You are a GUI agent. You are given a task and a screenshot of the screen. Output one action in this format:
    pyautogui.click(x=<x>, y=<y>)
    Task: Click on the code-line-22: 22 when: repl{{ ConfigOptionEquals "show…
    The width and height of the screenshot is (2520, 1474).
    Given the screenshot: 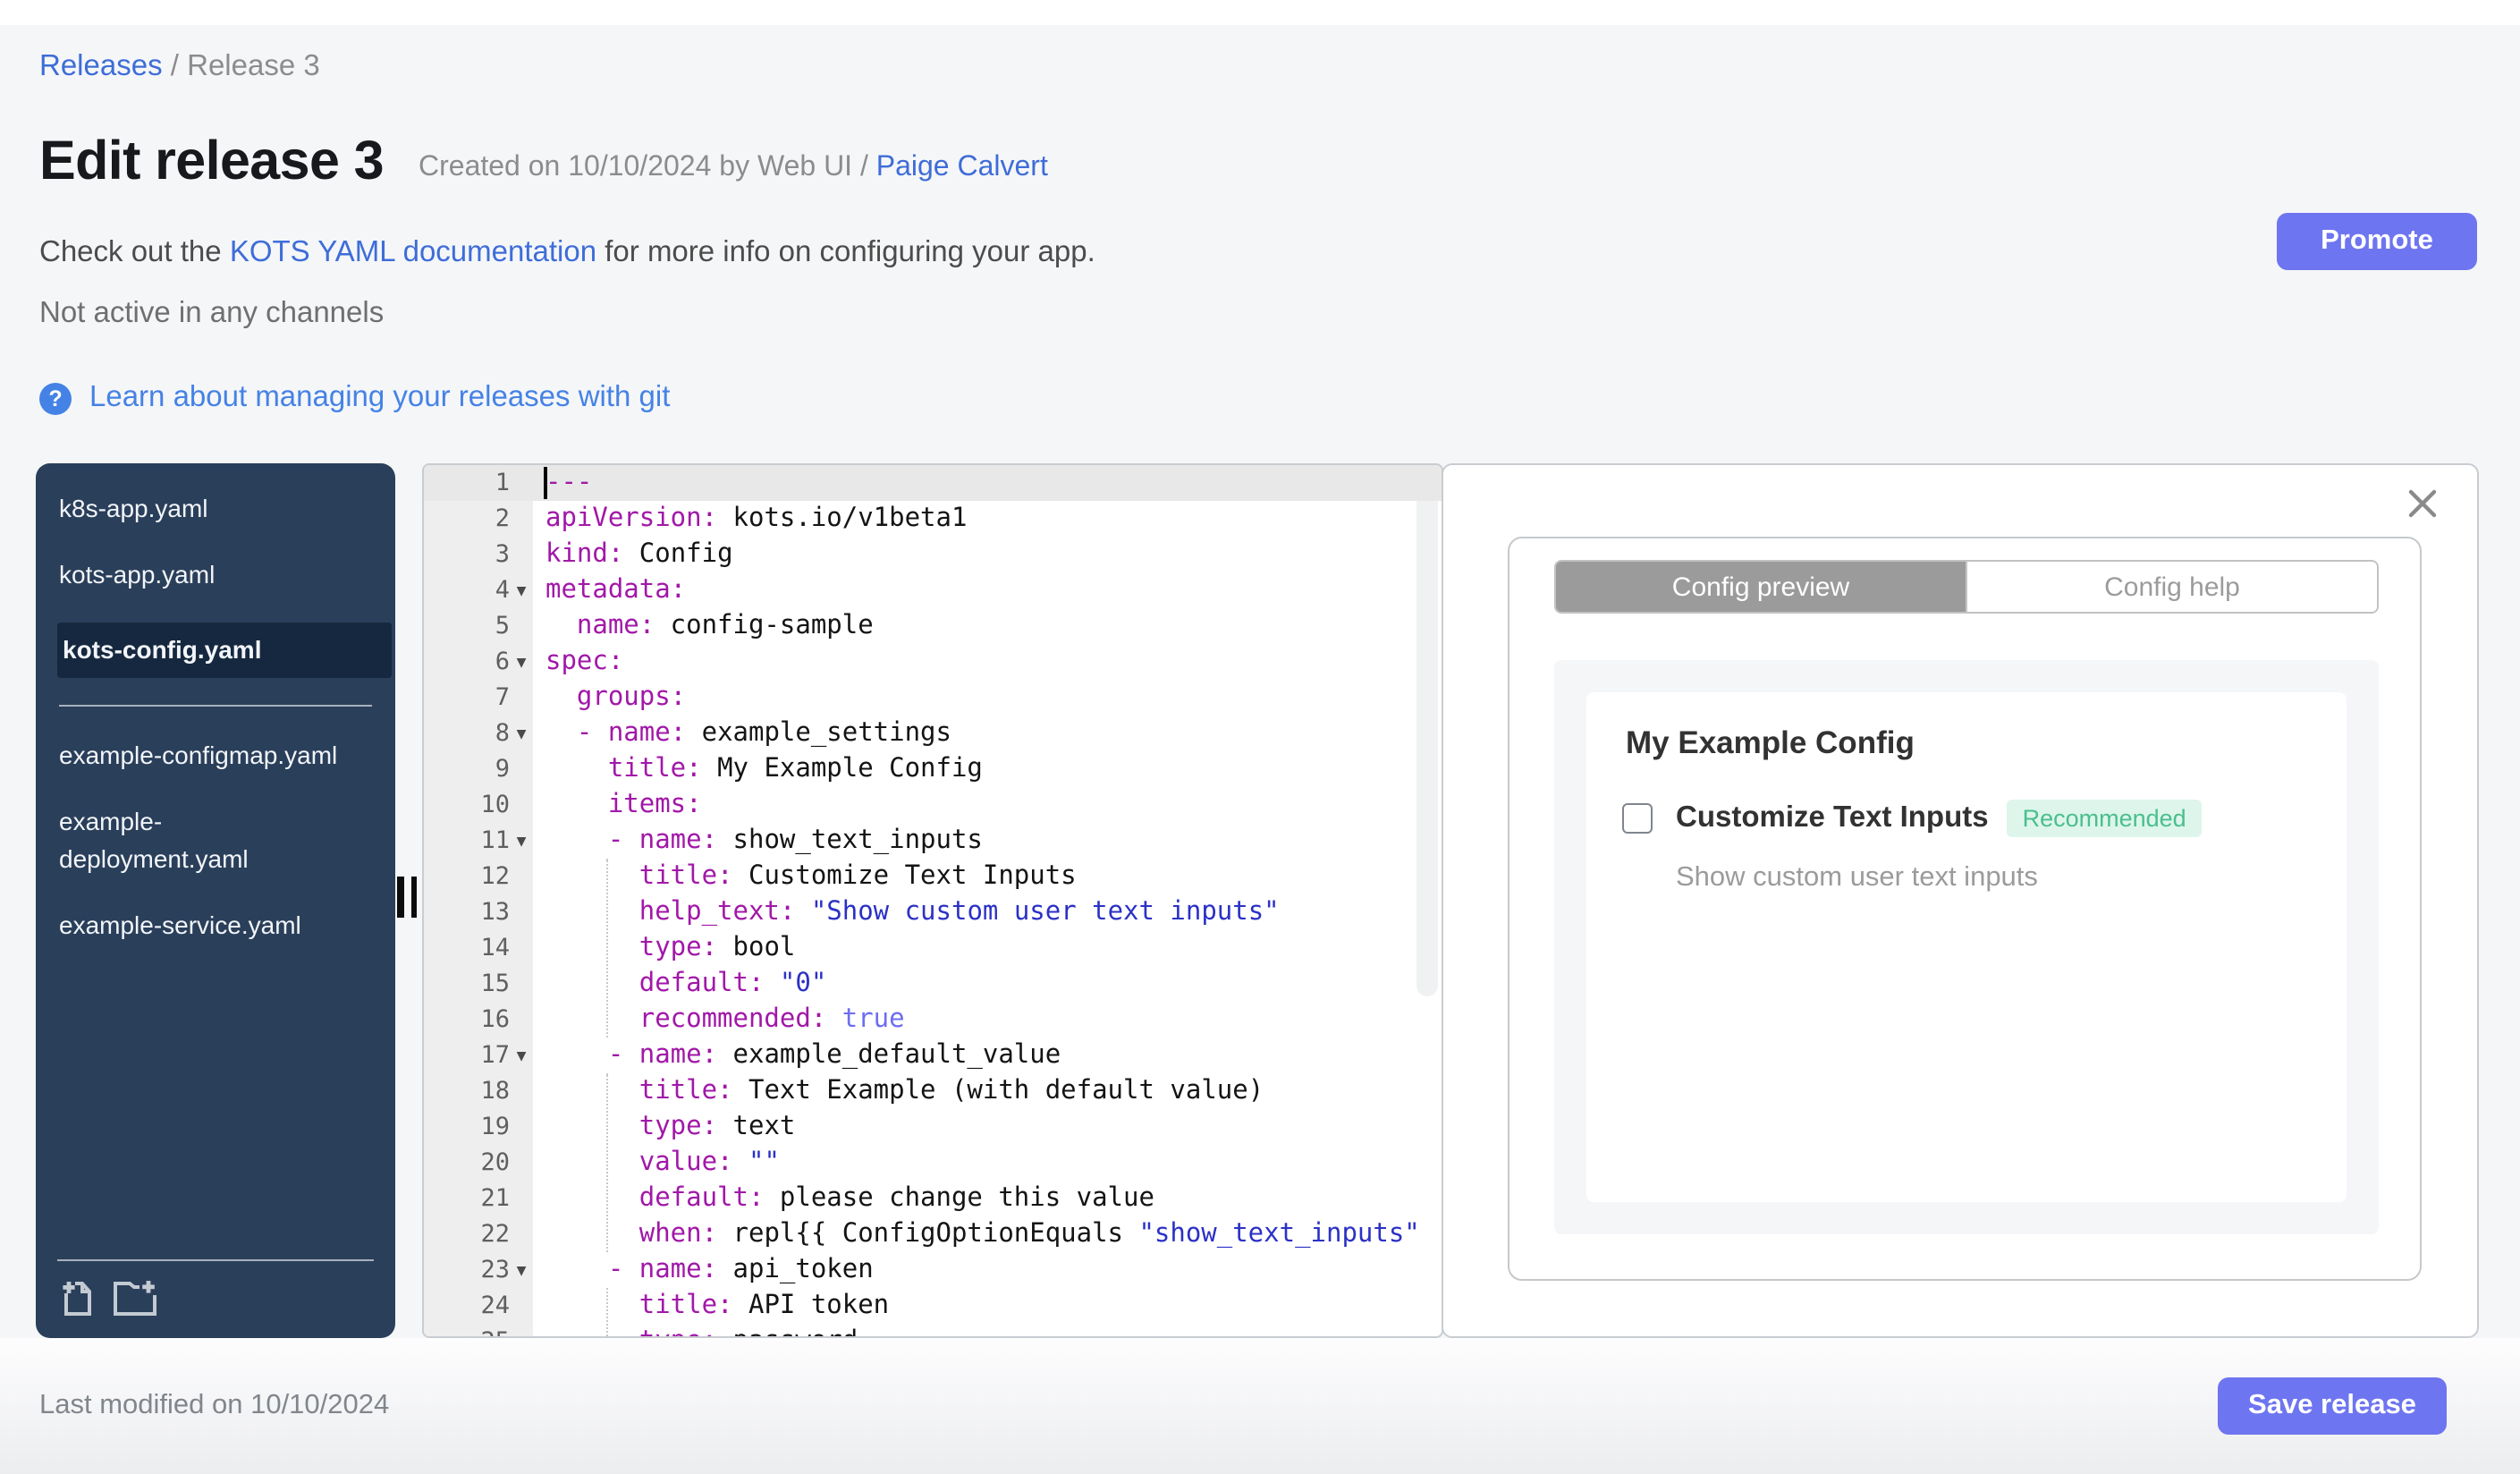 What is the action you would take?
    pyautogui.click(x=933, y=1234)
    